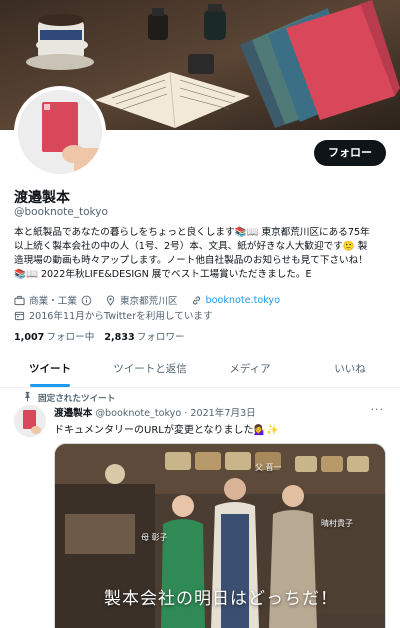 This screenshot has height=628, width=400. I want to click on tab-media: メディア, so click(250, 368).